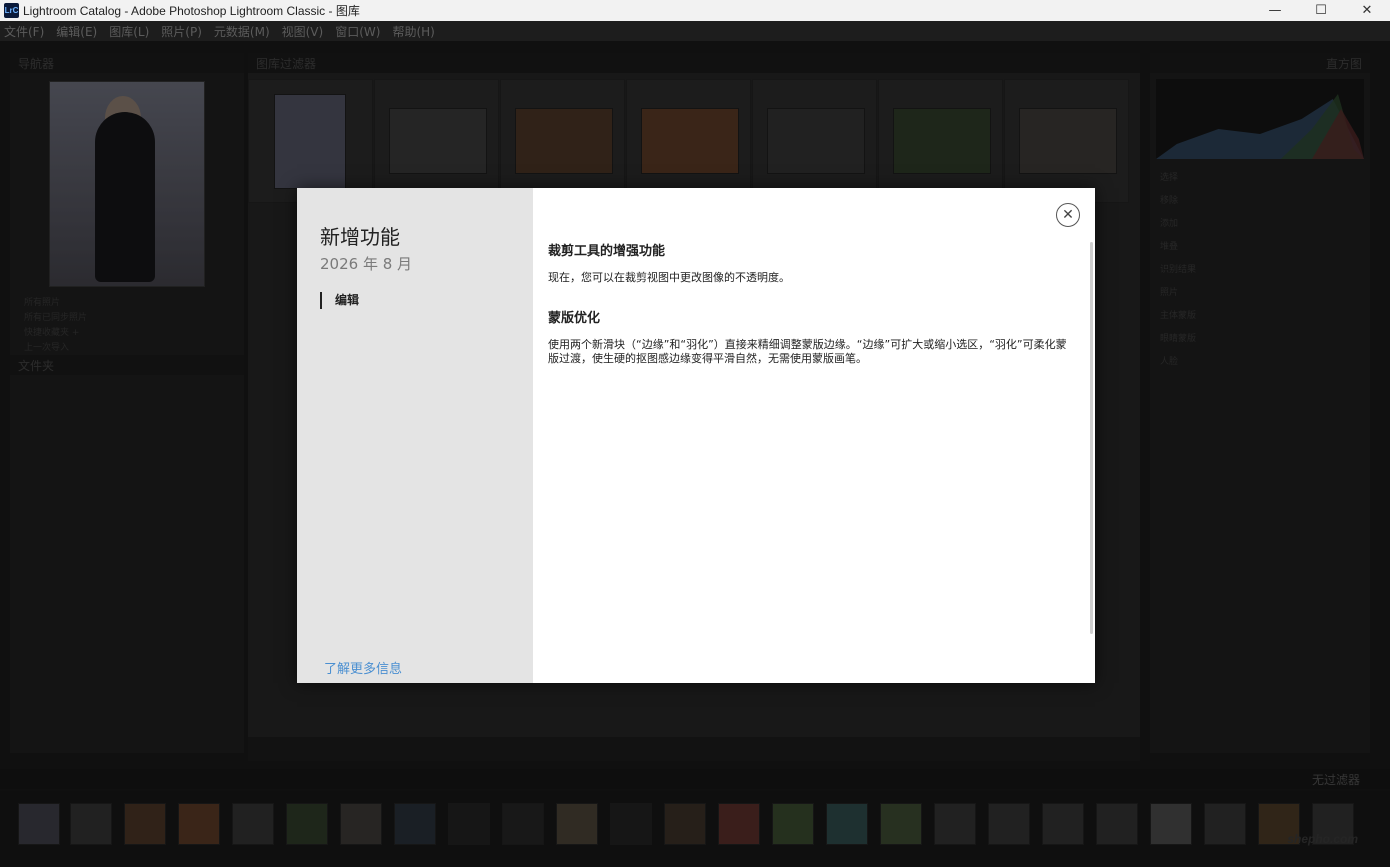 The width and height of the screenshot is (1390, 867). Describe the element at coordinates (360, 237) in the screenshot. I see `dialog-title: 新增功能` at that location.